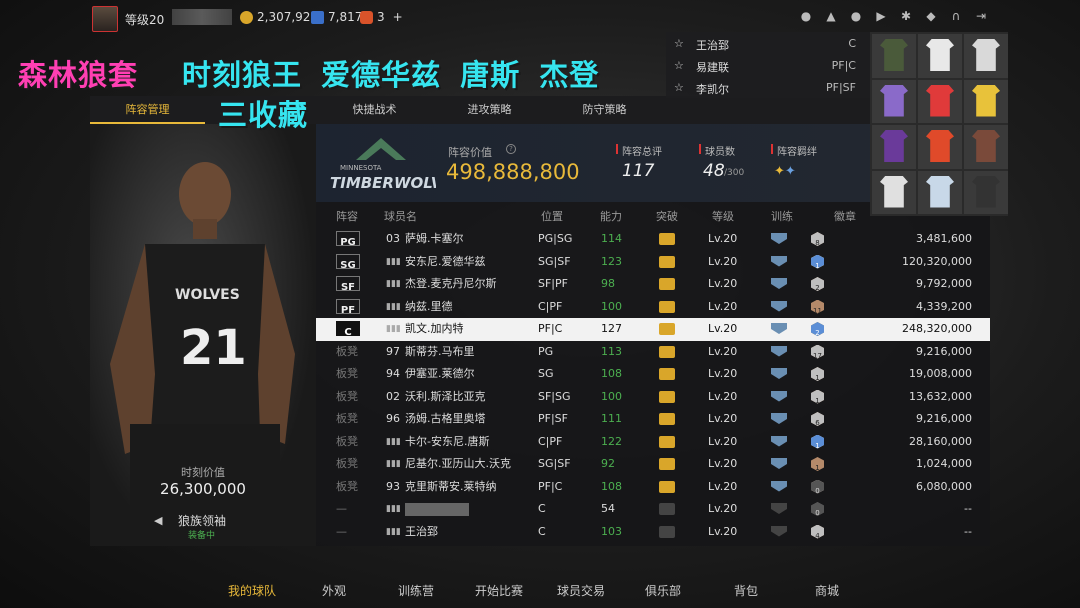 Image resolution: width=1080 pixels, height=608 pixels. I want to click on dropdown-player-1: 王治郅, so click(712, 45).